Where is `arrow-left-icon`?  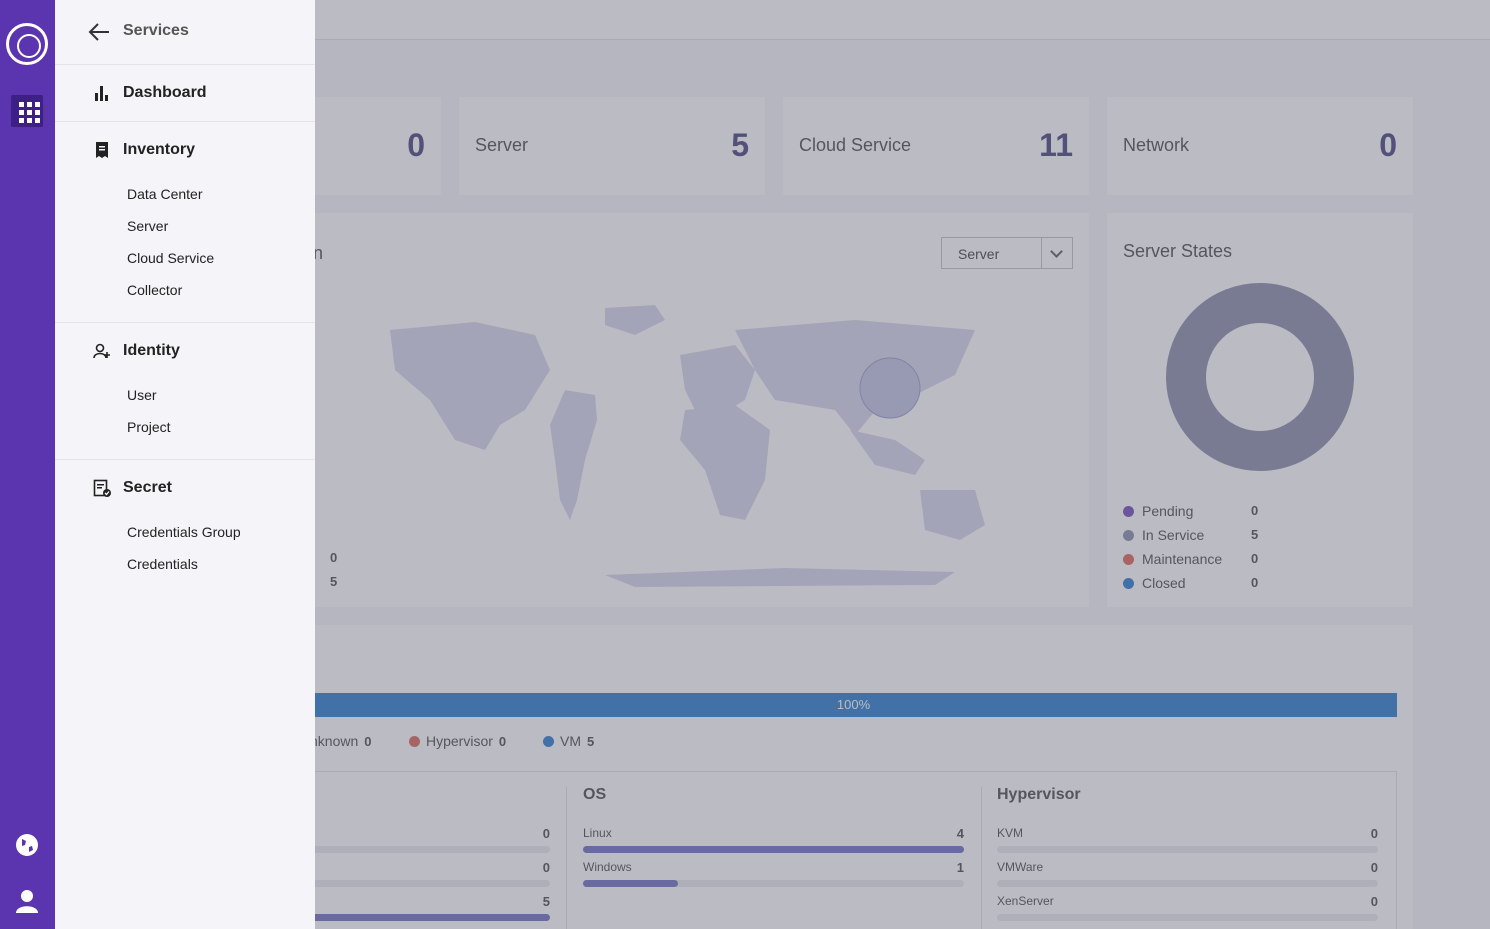
arrow-left-icon is located at coordinates (99, 32).